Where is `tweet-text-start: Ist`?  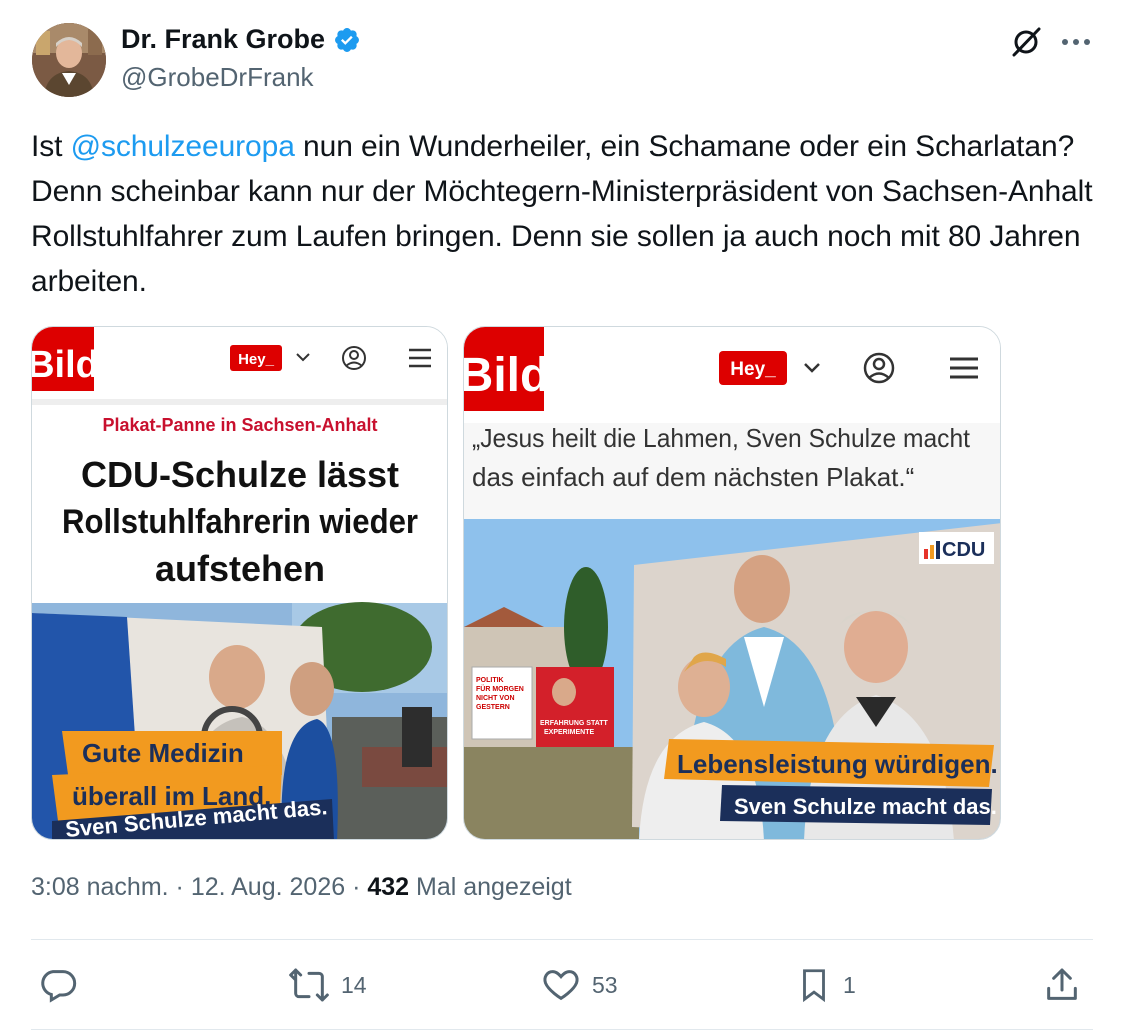
tweet-text-start: Ist is located at coordinates (51, 146).